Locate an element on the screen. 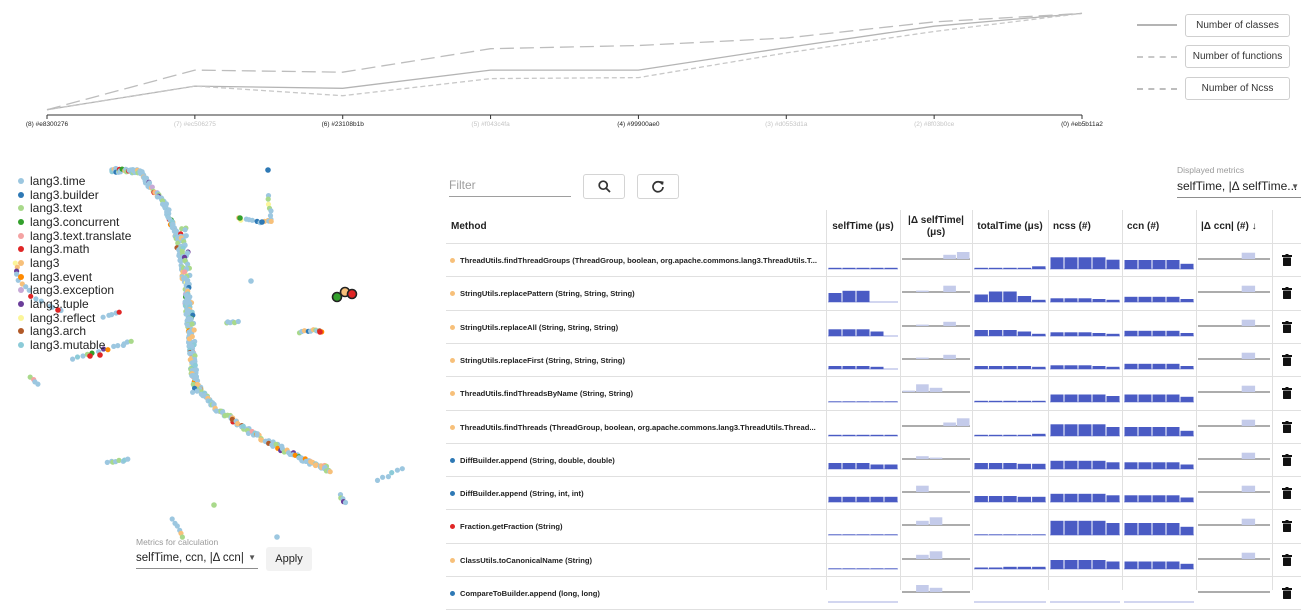  legend-button-ncss: Number of Ncss is located at coordinates (1237, 88).